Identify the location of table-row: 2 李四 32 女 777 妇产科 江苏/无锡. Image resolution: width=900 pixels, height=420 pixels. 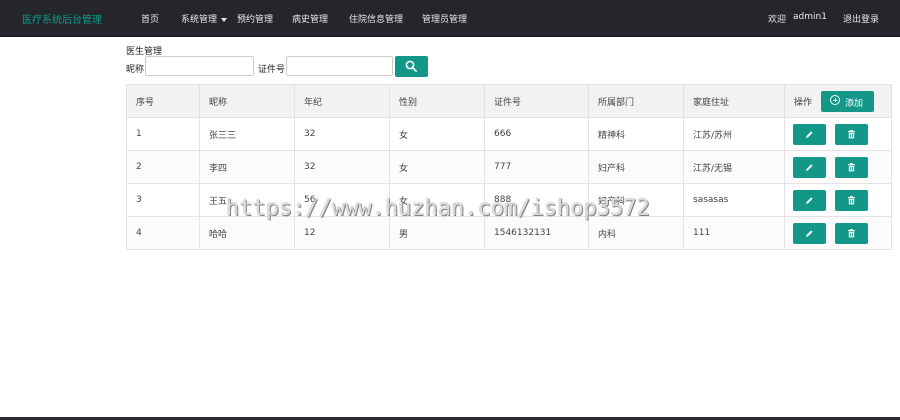
(509, 167).